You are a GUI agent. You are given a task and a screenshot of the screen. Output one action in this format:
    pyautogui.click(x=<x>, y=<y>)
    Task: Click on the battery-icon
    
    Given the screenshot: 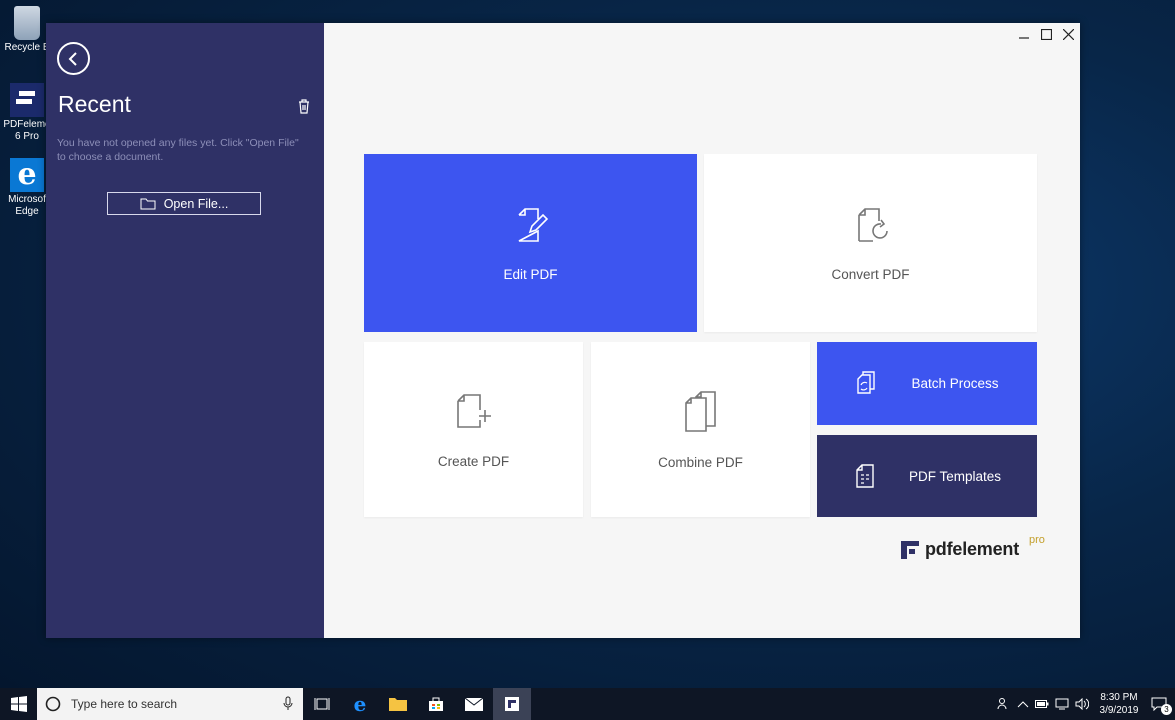 What is the action you would take?
    pyautogui.click(x=1042, y=704)
    